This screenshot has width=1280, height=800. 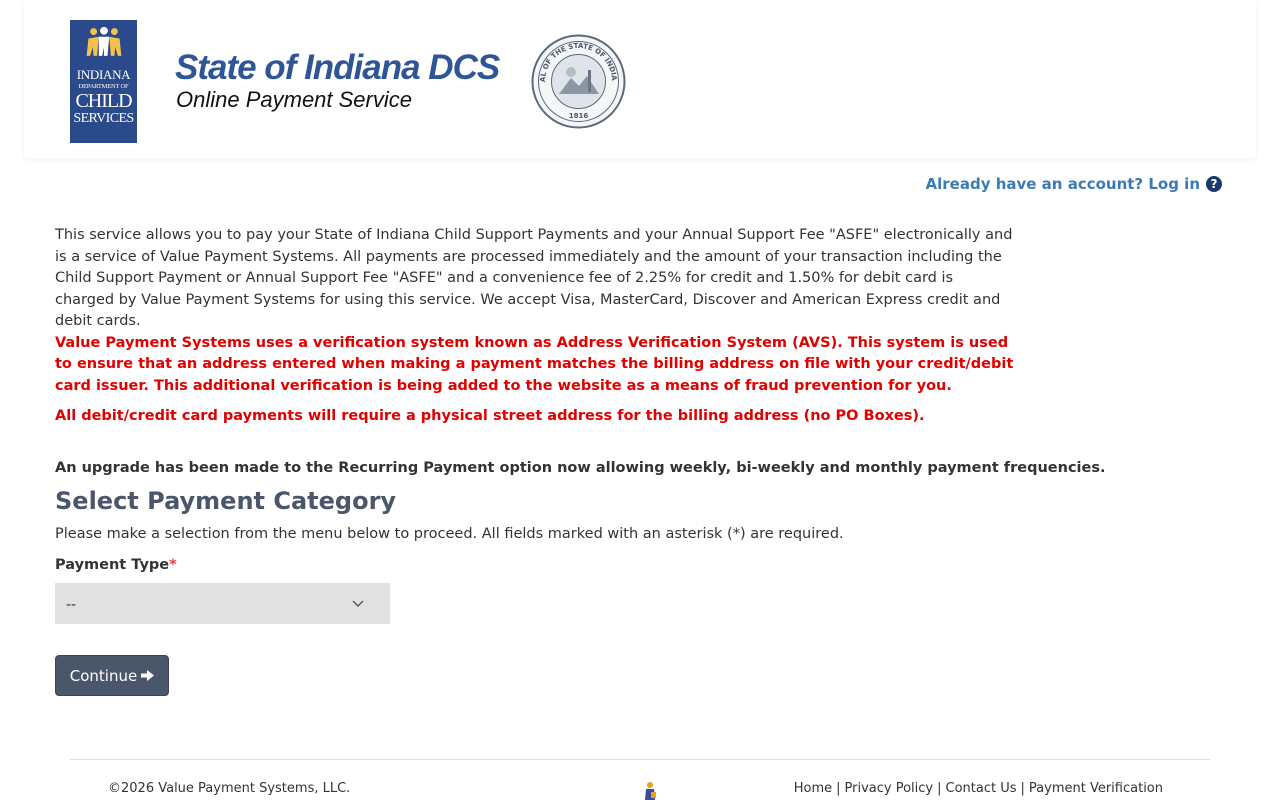 What do you see at coordinates (1096, 788) in the screenshot?
I see `footer-link-payment-verification: Payment Verification` at bounding box center [1096, 788].